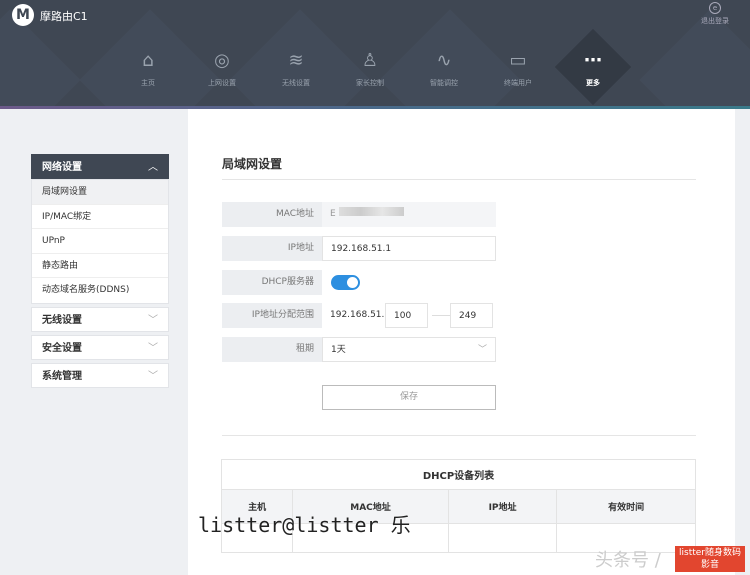 The image size is (750, 575). What do you see at coordinates (715, 21) in the screenshot?
I see `logout-label: 退出登录` at bounding box center [715, 21].